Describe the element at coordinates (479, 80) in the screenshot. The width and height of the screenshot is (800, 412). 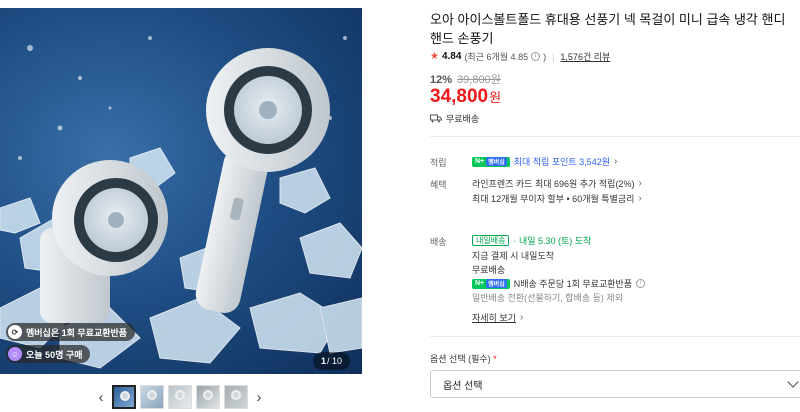
I see `original-price: 39,800원` at that location.